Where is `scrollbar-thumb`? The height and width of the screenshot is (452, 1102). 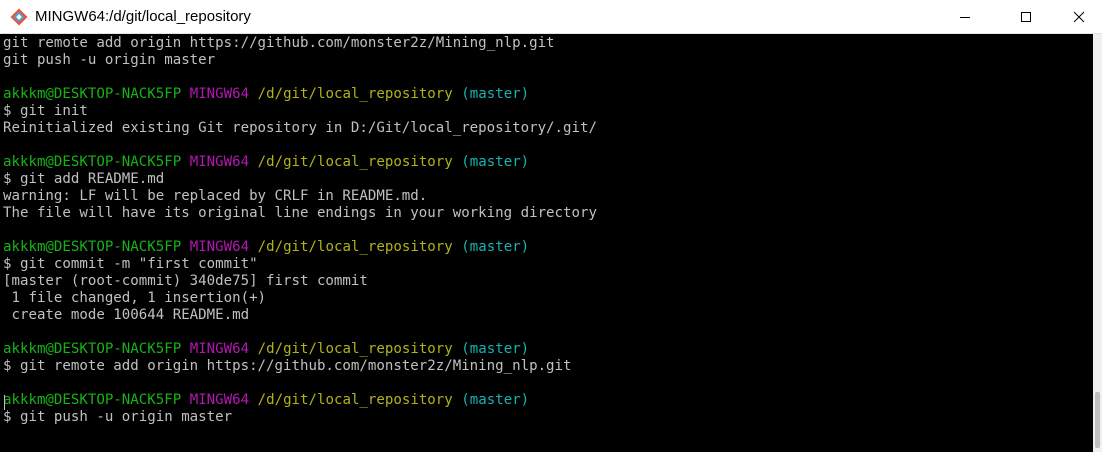
scrollbar-thumb is located at coordinates (1097, 420).